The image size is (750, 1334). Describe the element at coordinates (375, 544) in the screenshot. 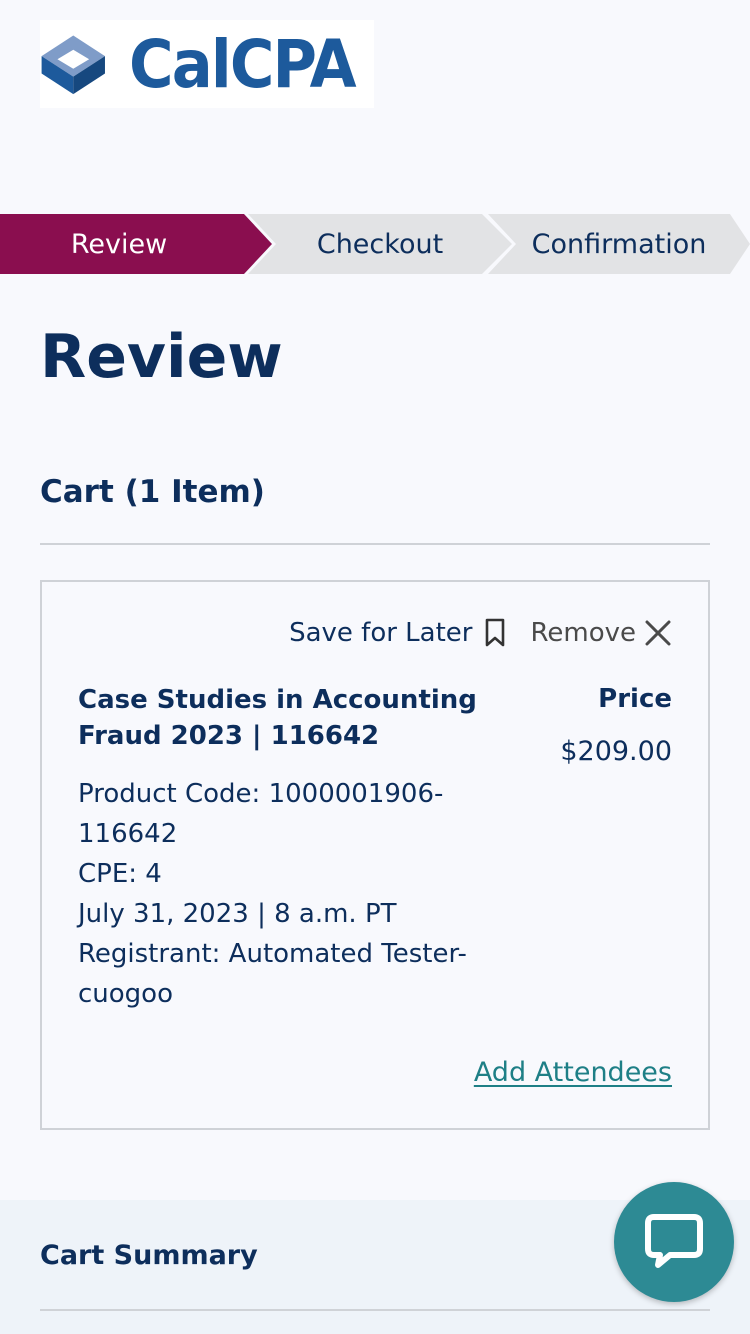

I see `cart-divider` at that location.